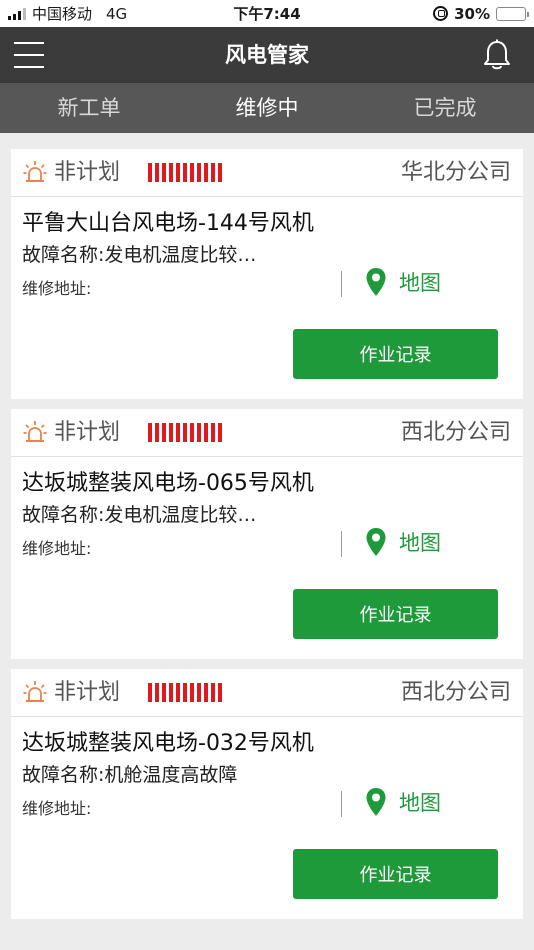 This screenshot has height=950, width=534. I want to click on page-title: 风电管家, so click(267, 55).